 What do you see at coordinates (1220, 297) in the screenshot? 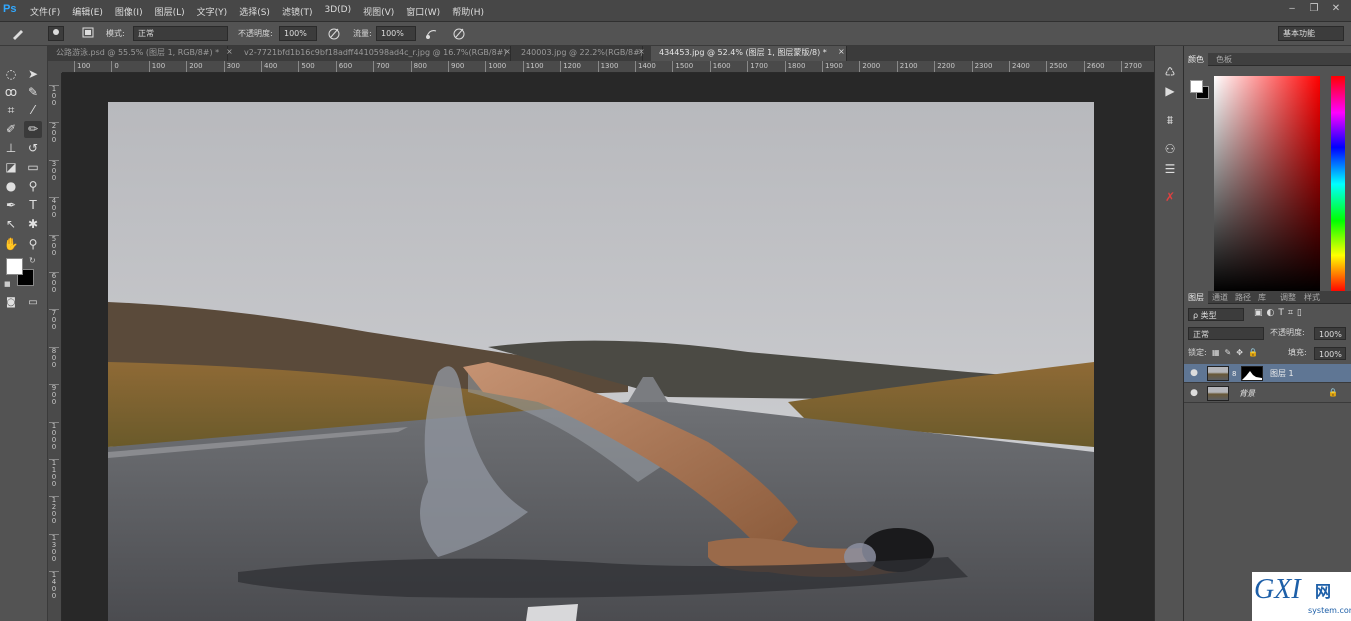
I see `tab-channels: 通道` at bounding box center [1220, 297].